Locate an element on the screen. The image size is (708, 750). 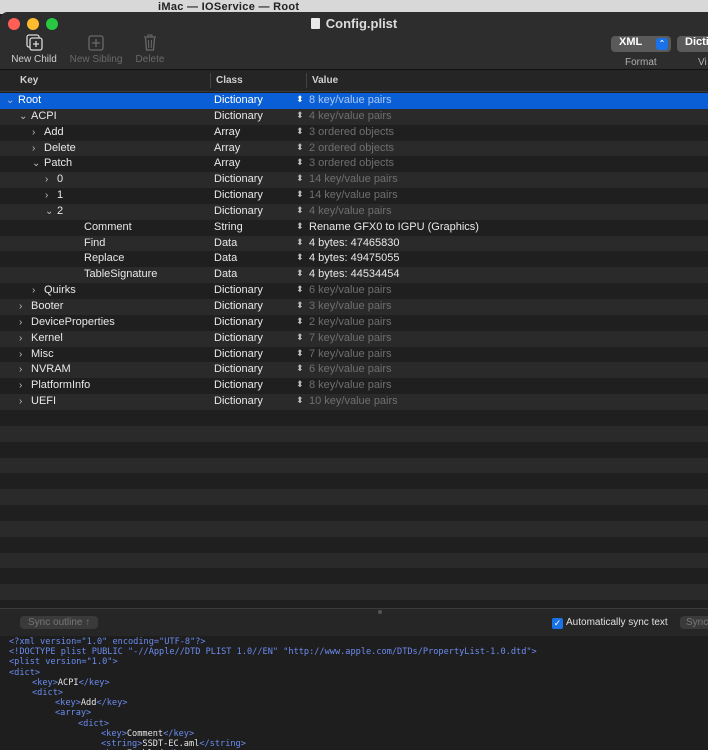
xml-line: <dict> is located at coordinates (358, 724).